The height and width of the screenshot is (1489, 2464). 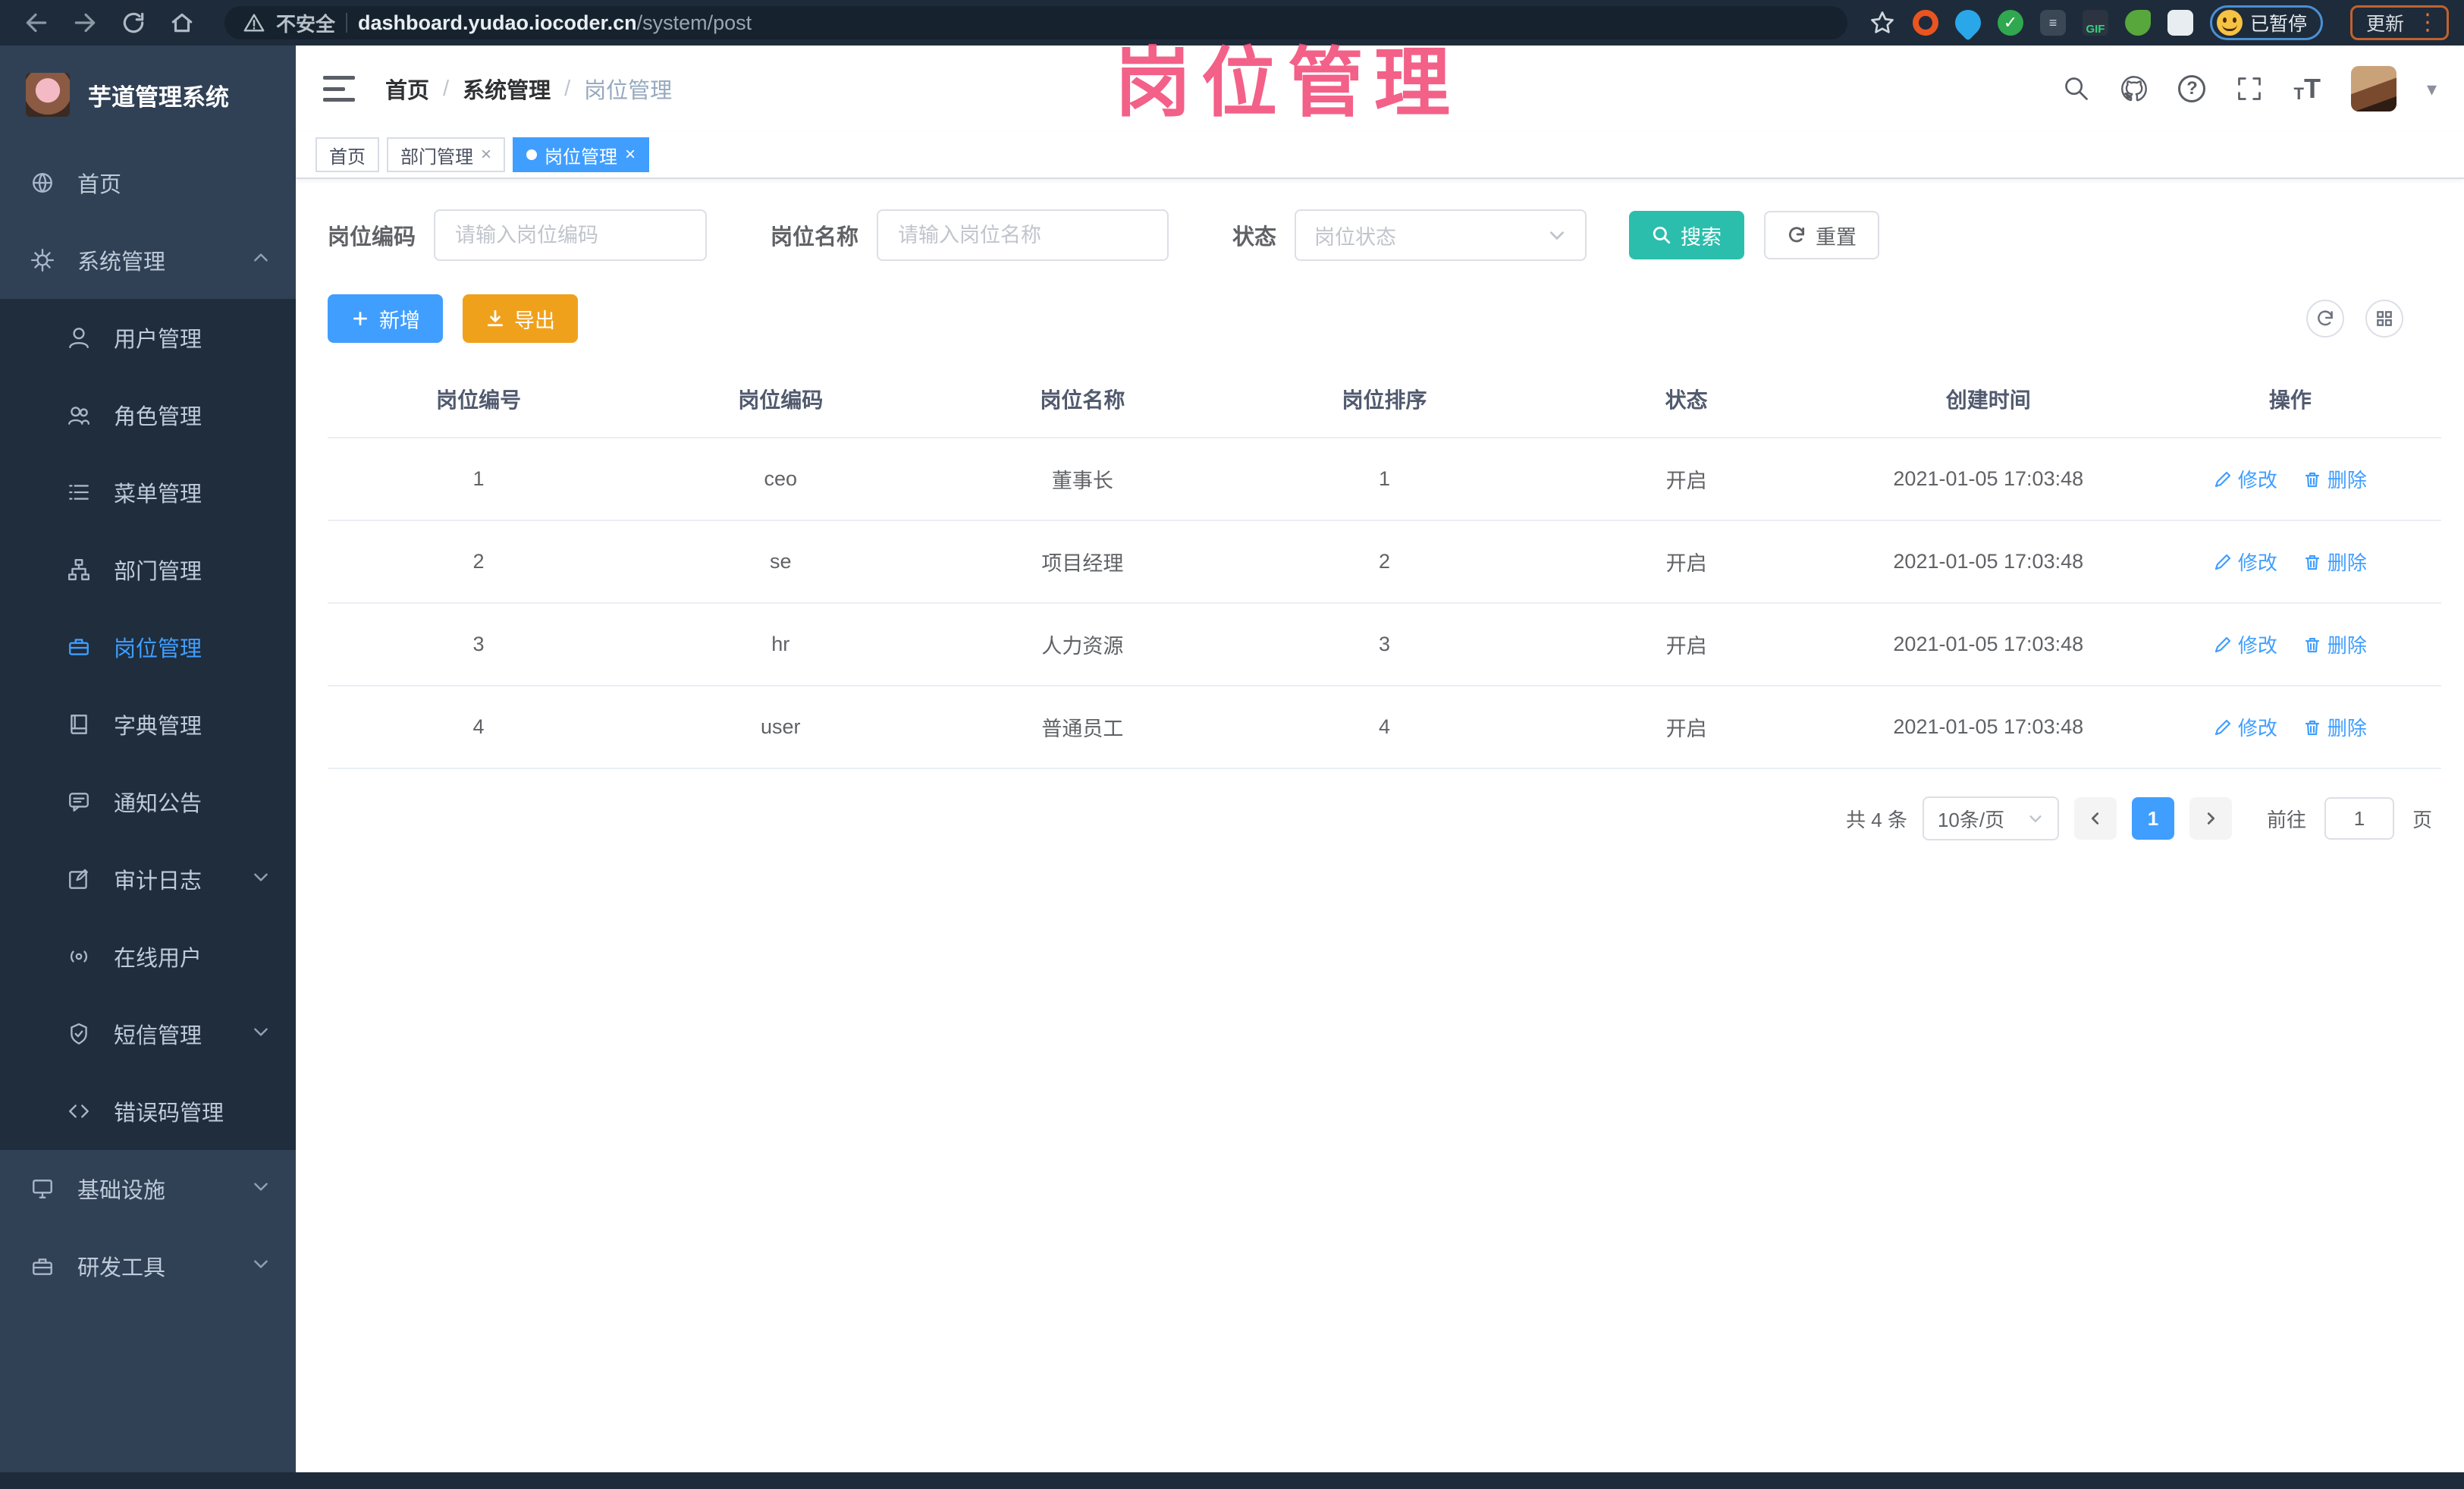 What do you see at coordinates (2422, 820) in the screenshot?
I see `page-unit-label: 页` at bounding box center [2422, 820].